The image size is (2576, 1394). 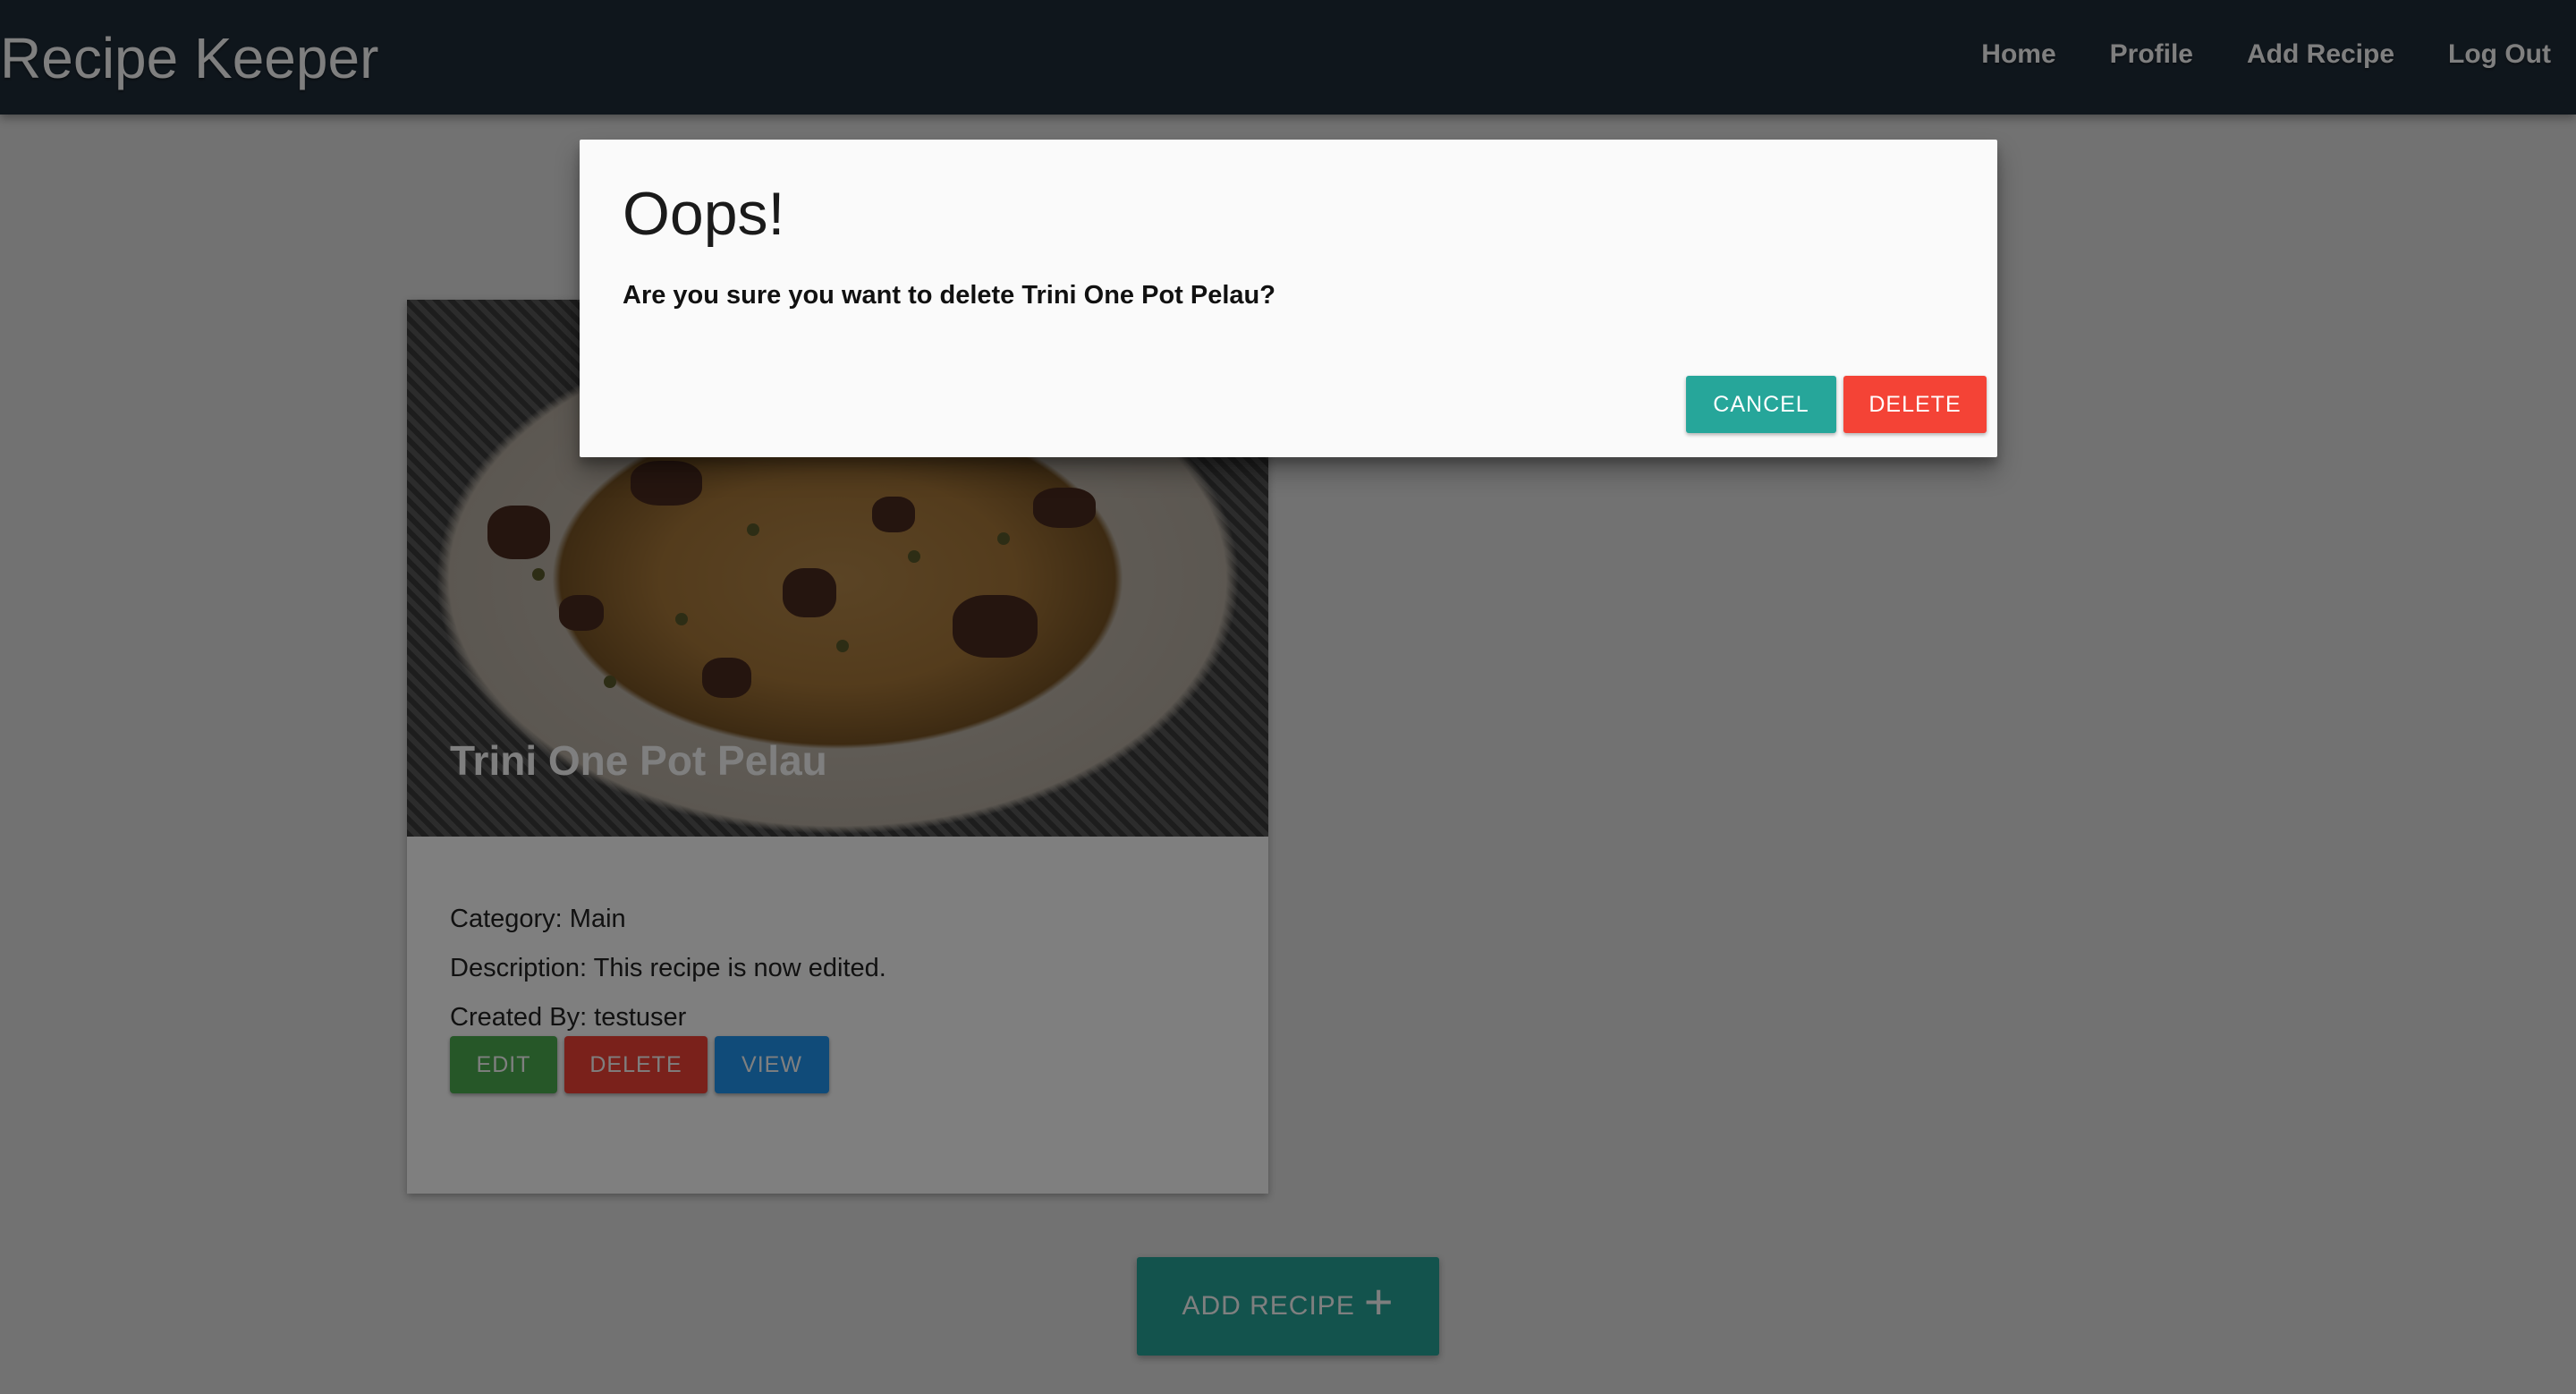 I want to click on modal-actions: CANCEL DELETE, so click(x=1836, y=405).